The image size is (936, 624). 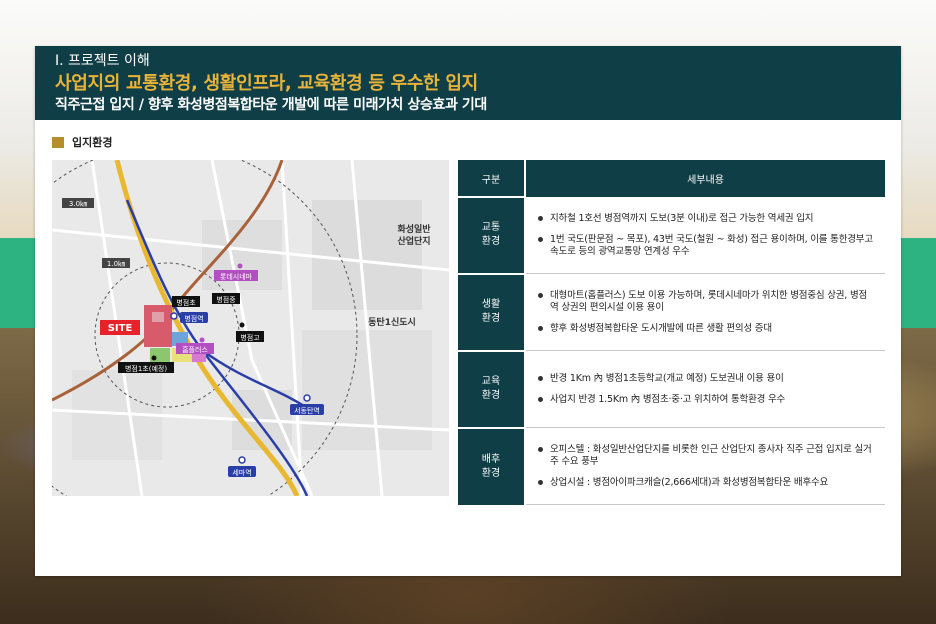 I want to click on row-category: 배후 환경, so click(x=492, y=465).